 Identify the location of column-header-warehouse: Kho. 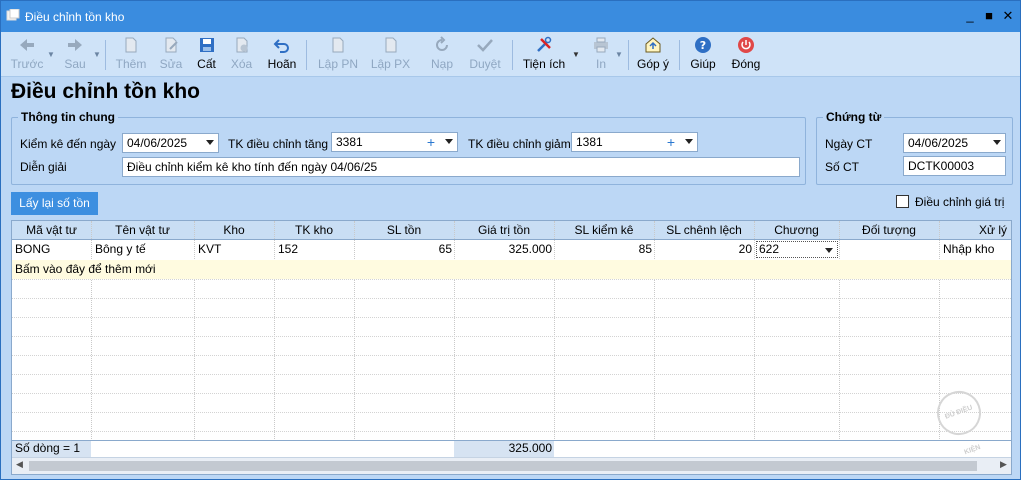
(234, 230).